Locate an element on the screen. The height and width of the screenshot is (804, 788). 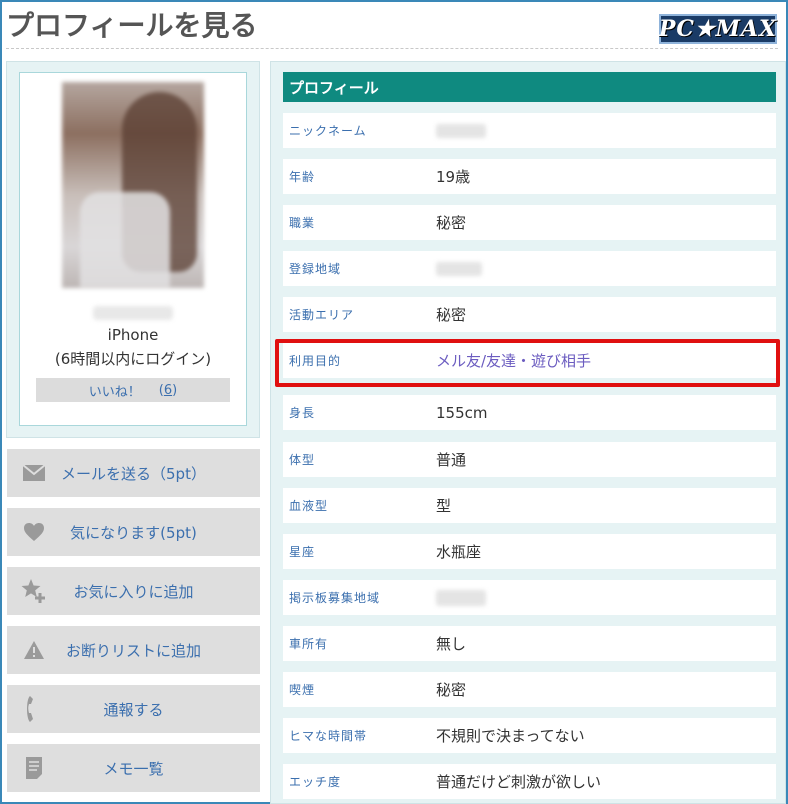
add-block-list-label: お断りリストに追加 is located at coordinates (133, 650).